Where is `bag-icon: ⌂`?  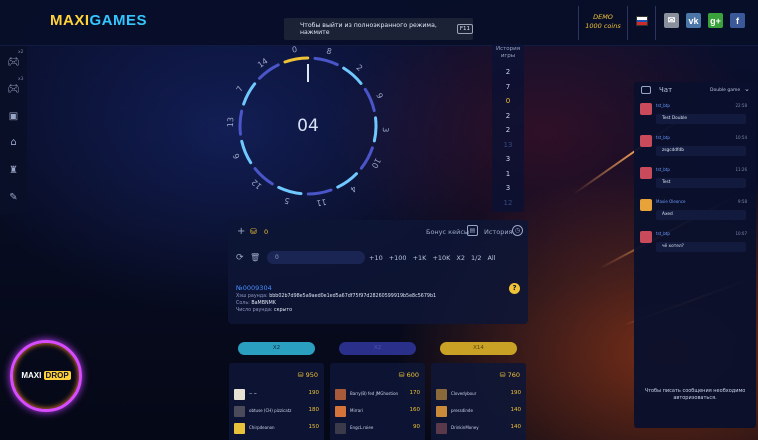
bag-icon: ⌂ is located at coordinates (13, 142).